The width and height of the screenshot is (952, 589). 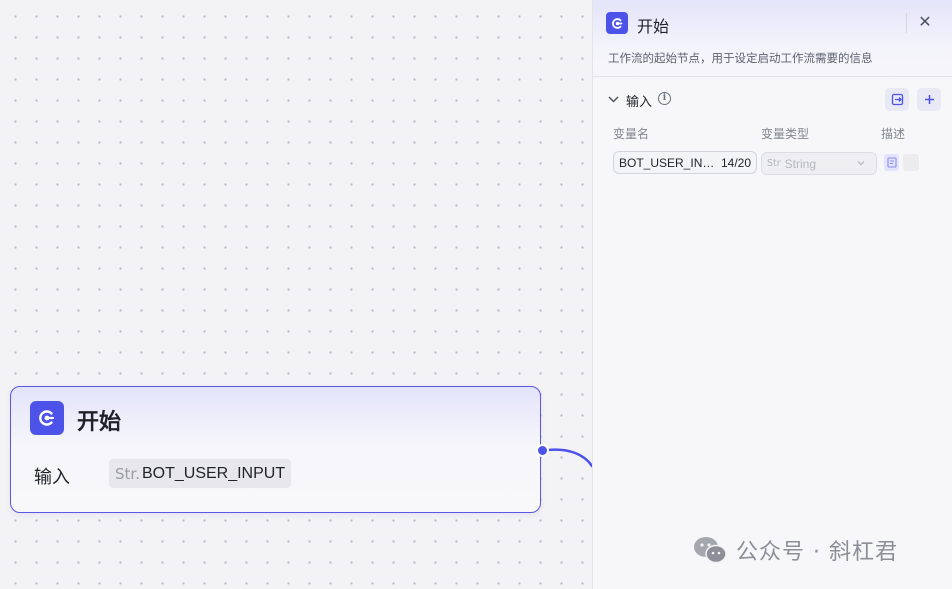 I want to click on info-icon: i, so click(x=664, y=98).